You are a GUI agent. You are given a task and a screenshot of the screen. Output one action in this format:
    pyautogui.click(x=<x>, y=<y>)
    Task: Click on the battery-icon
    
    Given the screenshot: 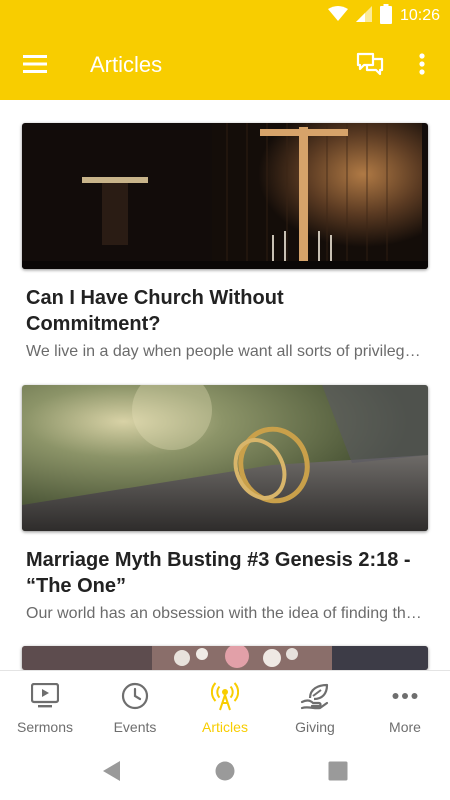 What is the action you would take?
    pyautogui.click(x=385, y=16)
    